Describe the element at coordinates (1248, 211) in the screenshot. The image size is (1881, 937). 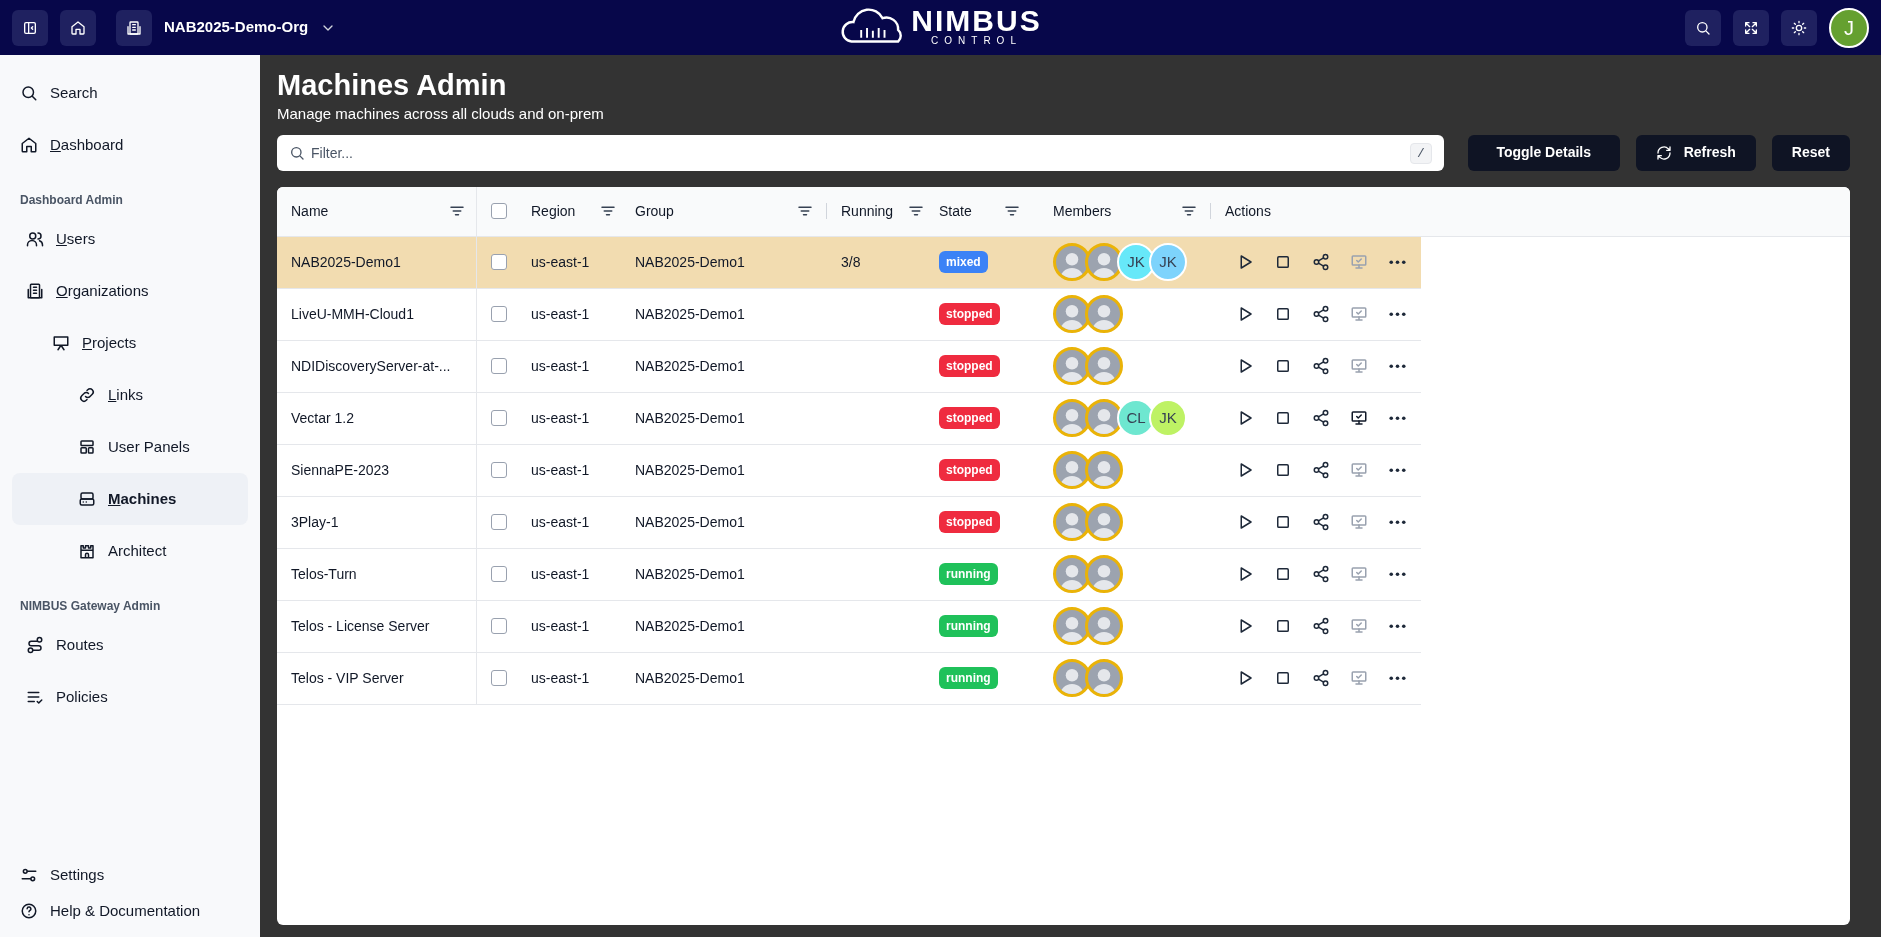
I see `column-header: Actions` at that location.